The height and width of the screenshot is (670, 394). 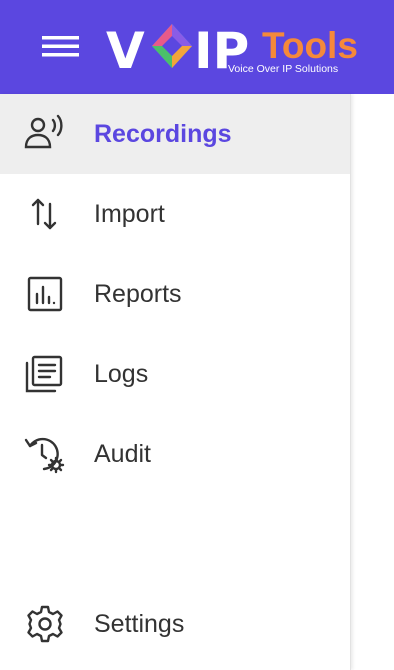 I want to click on sidebar-item-reports: Reports, so click(x=175, y=294).